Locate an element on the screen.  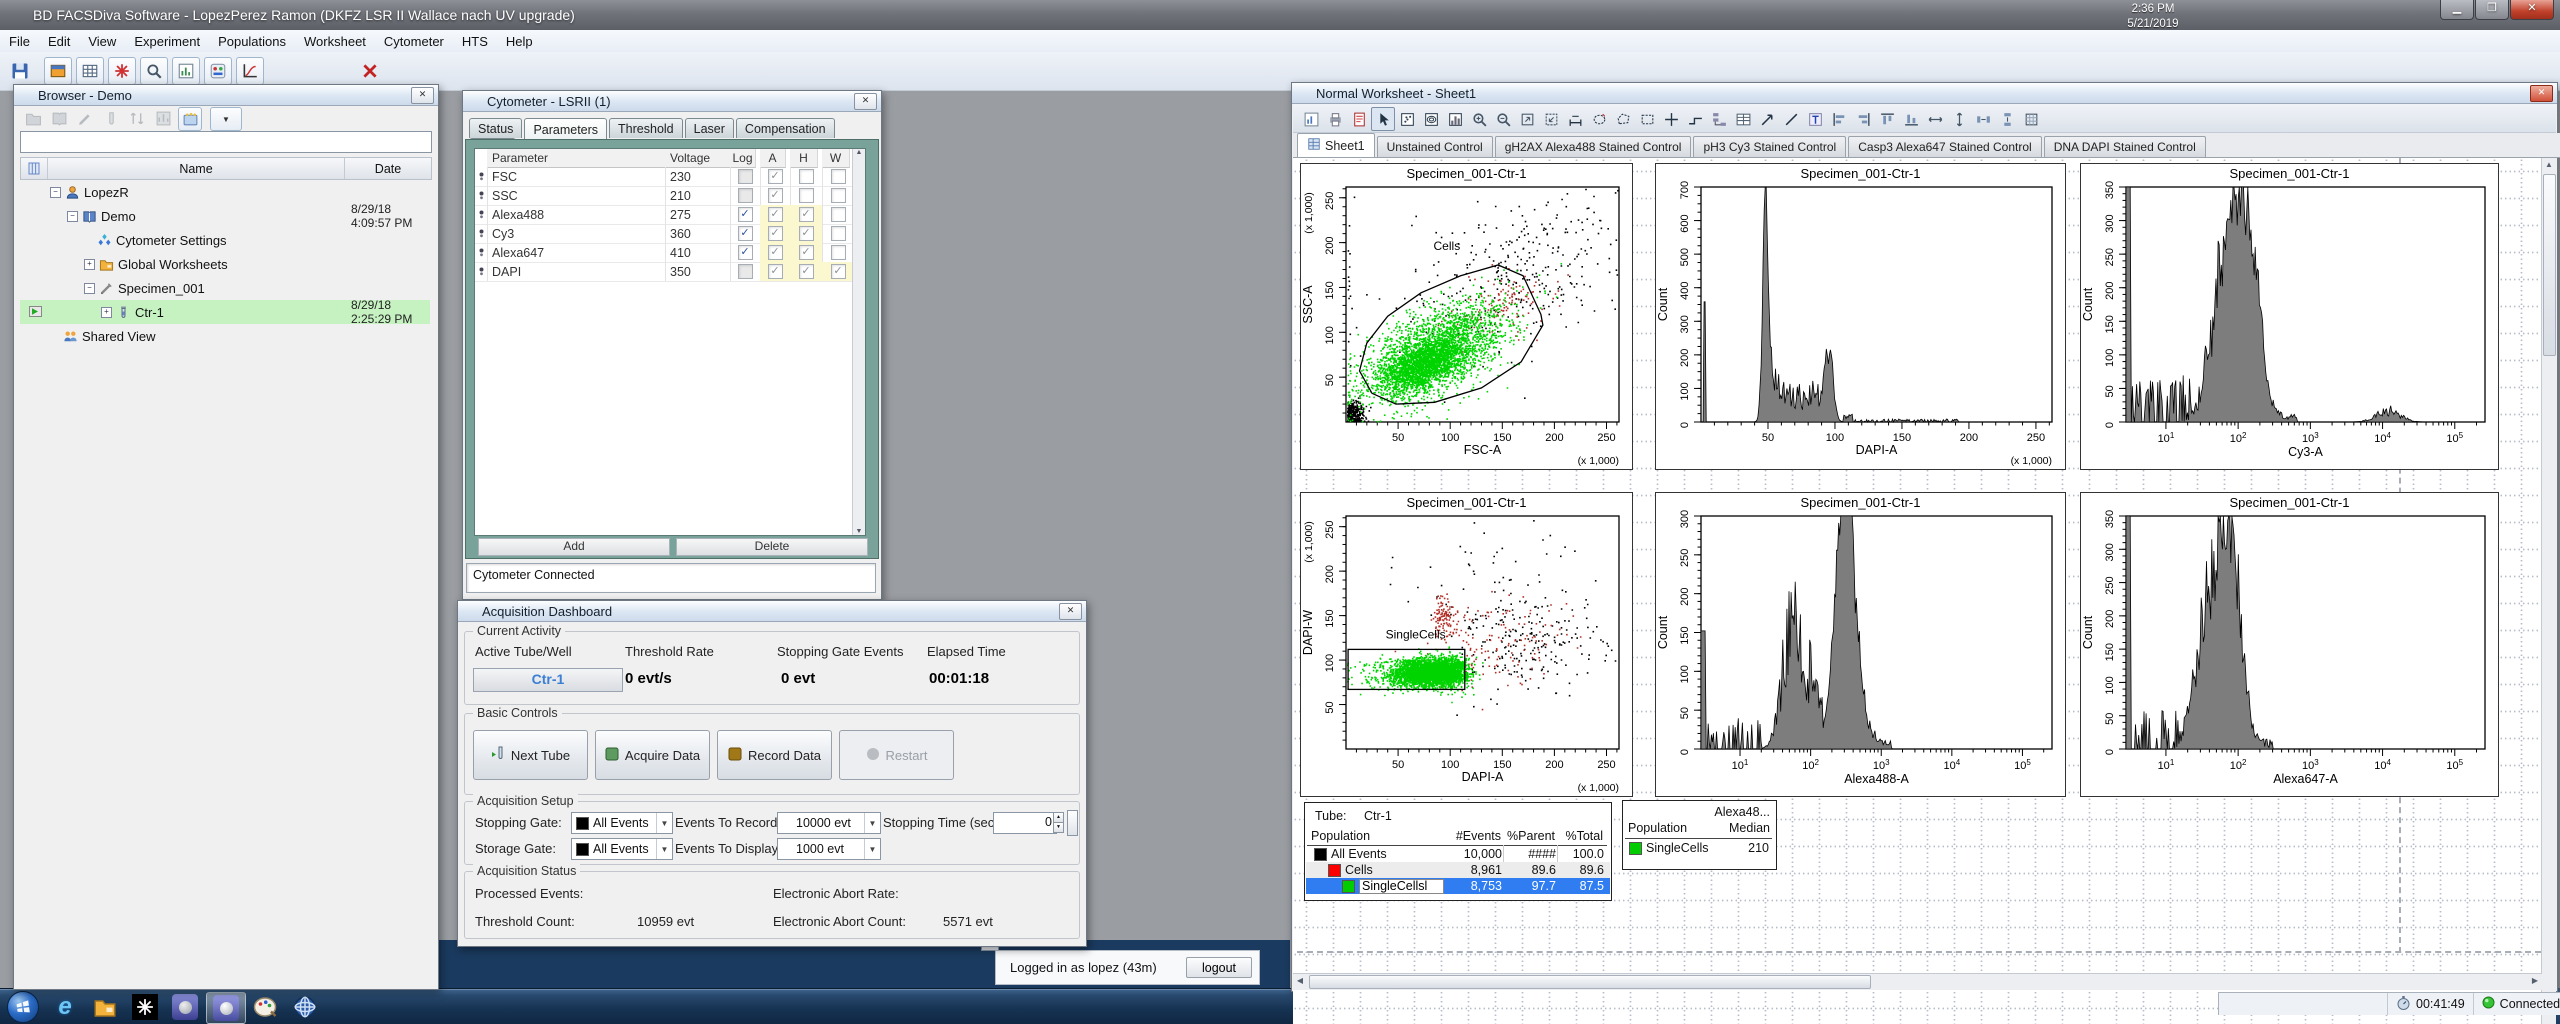
dashboard-icon is located at coordinates (218, 71).